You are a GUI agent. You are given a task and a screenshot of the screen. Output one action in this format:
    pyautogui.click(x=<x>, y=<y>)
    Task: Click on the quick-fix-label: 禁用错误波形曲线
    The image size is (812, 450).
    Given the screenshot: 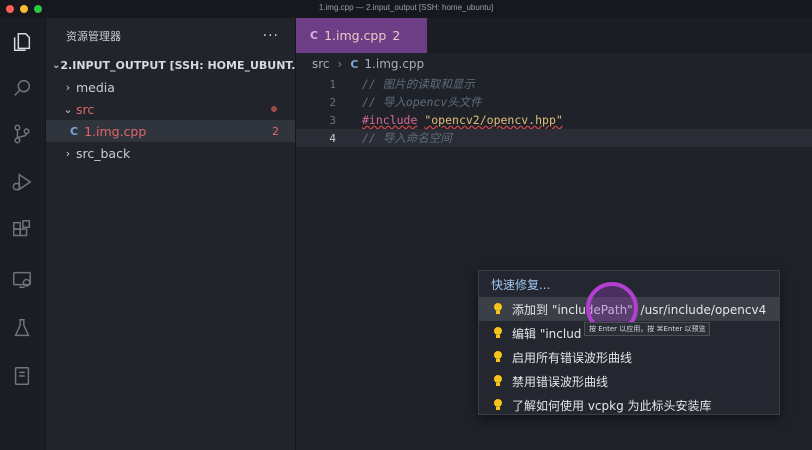 What is the action you would take?
    pyautogui.click(x=560, y=381)
    